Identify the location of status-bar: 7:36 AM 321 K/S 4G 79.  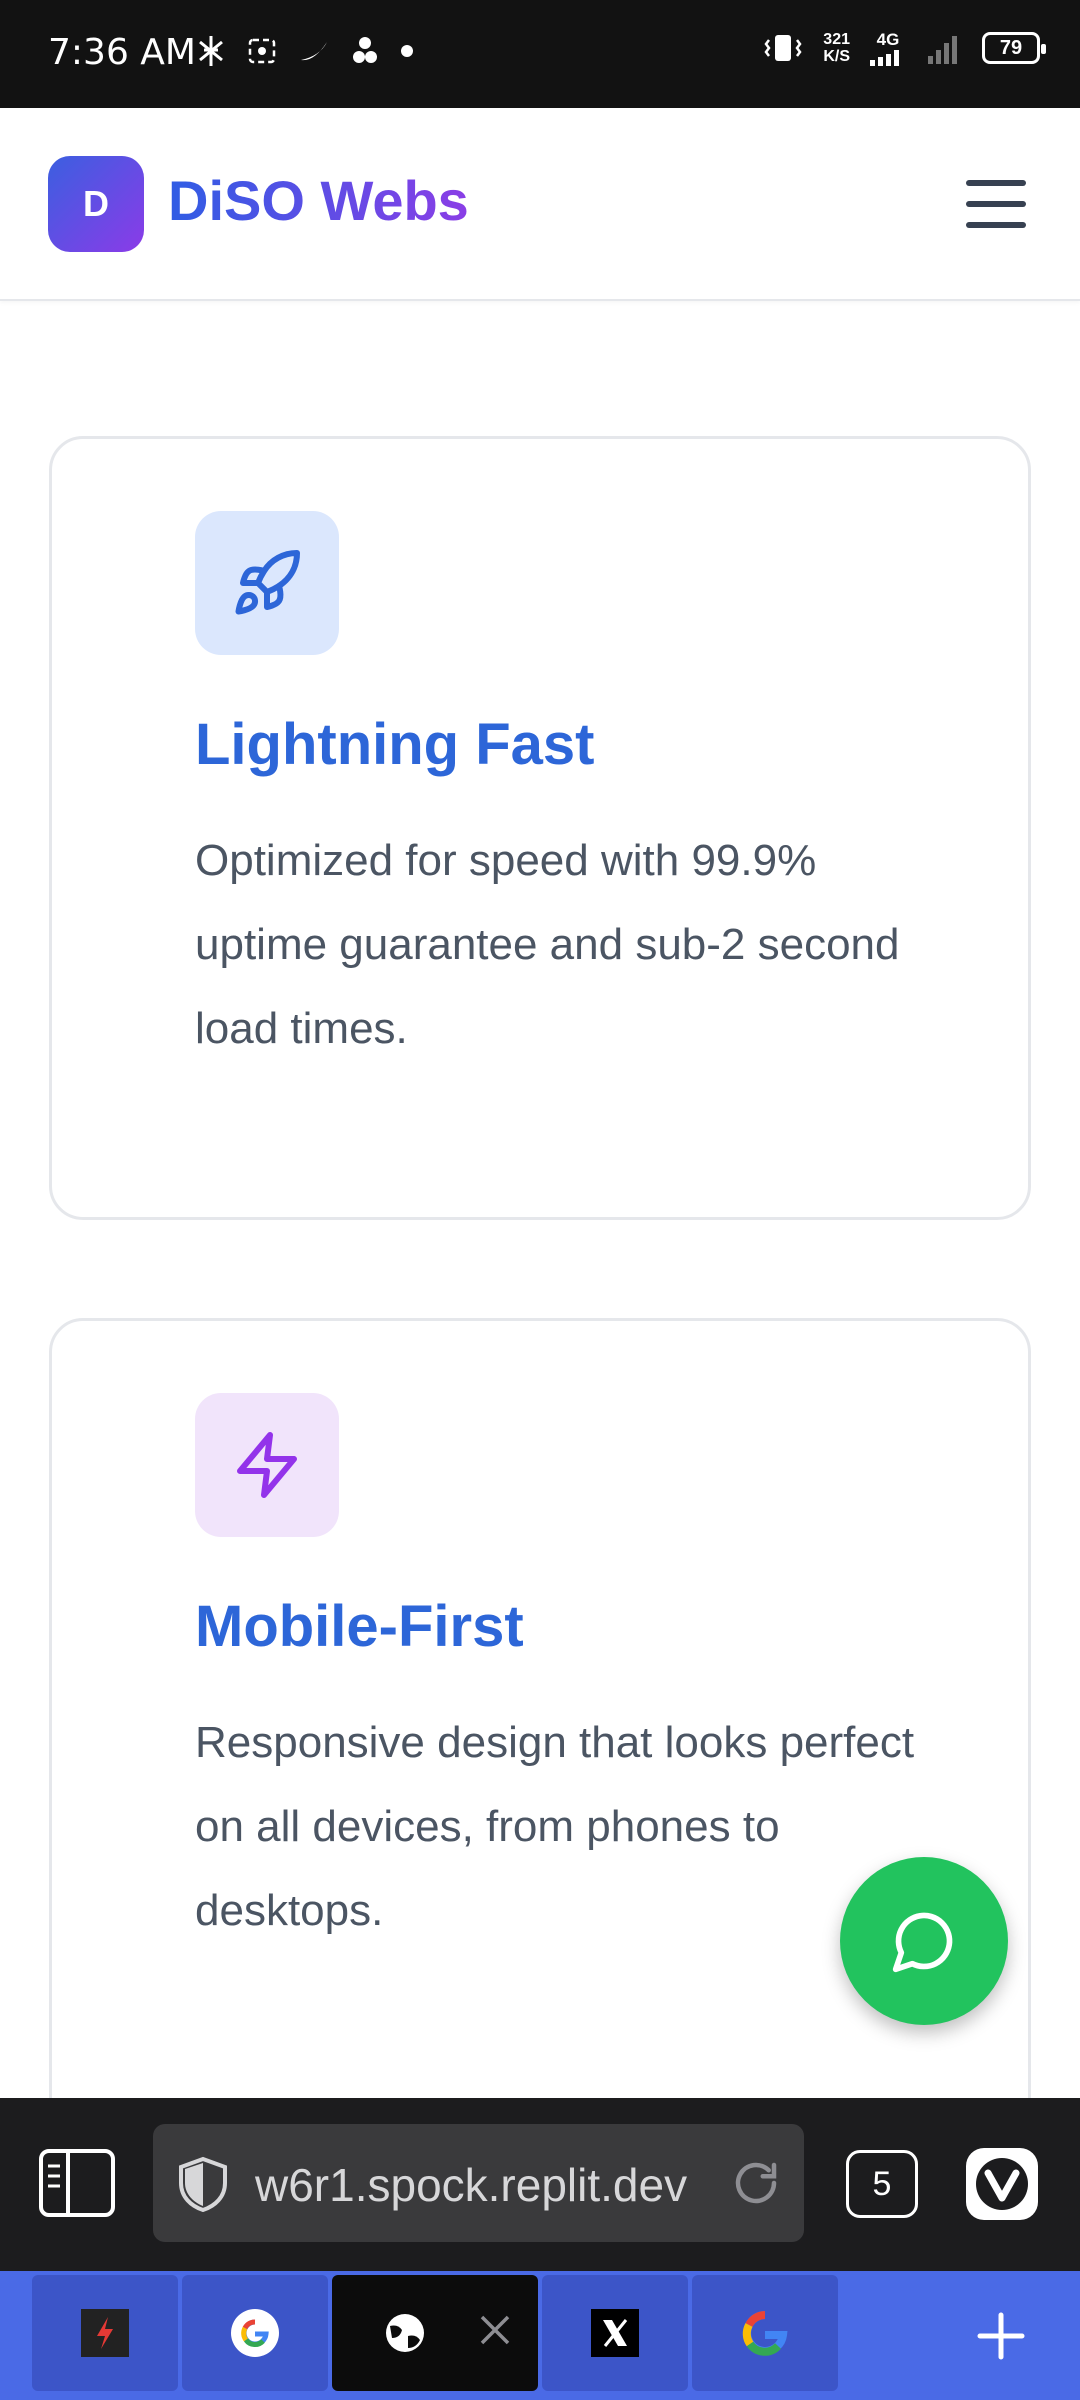
(540, 54).